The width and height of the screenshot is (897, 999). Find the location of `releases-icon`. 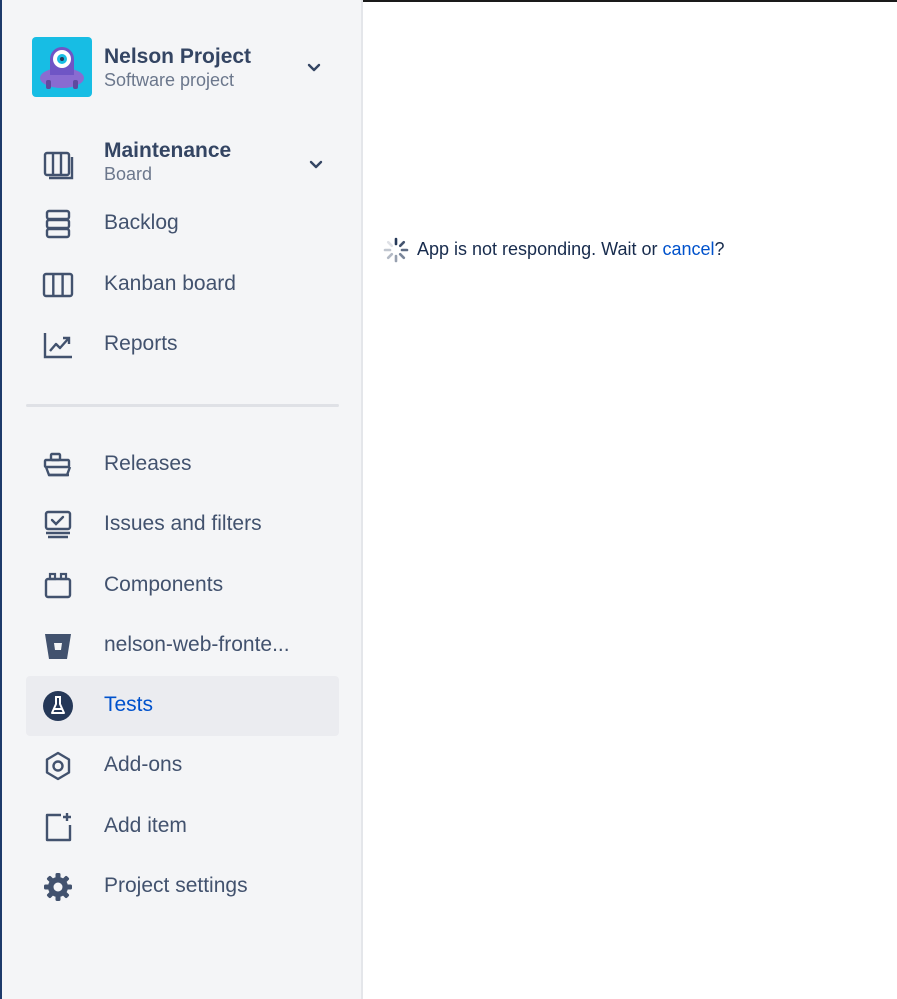

releases-icon is located at coordinates (57, 464).